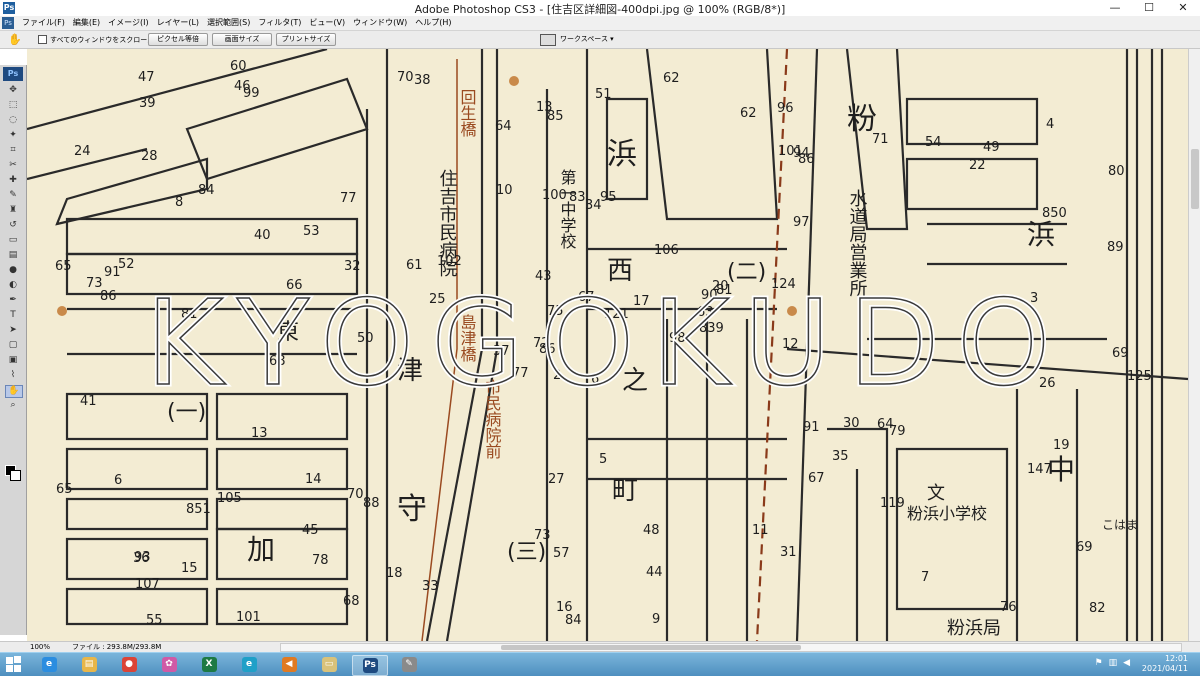  Describe the element at coordinates (394, 573) in the screenshot. I see `block-number: 18` at that location.